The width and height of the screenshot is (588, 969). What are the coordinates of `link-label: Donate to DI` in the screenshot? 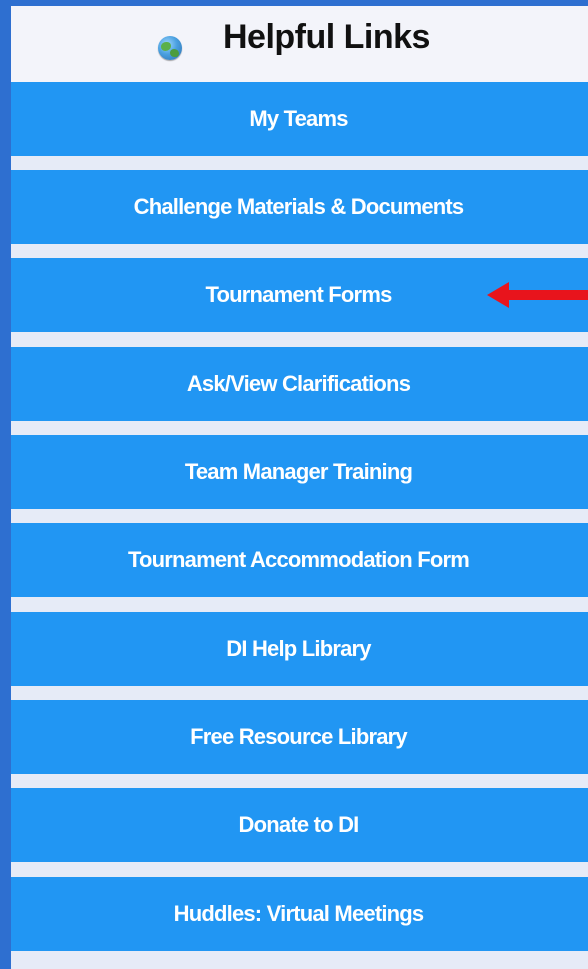 It's located at (299, 824).